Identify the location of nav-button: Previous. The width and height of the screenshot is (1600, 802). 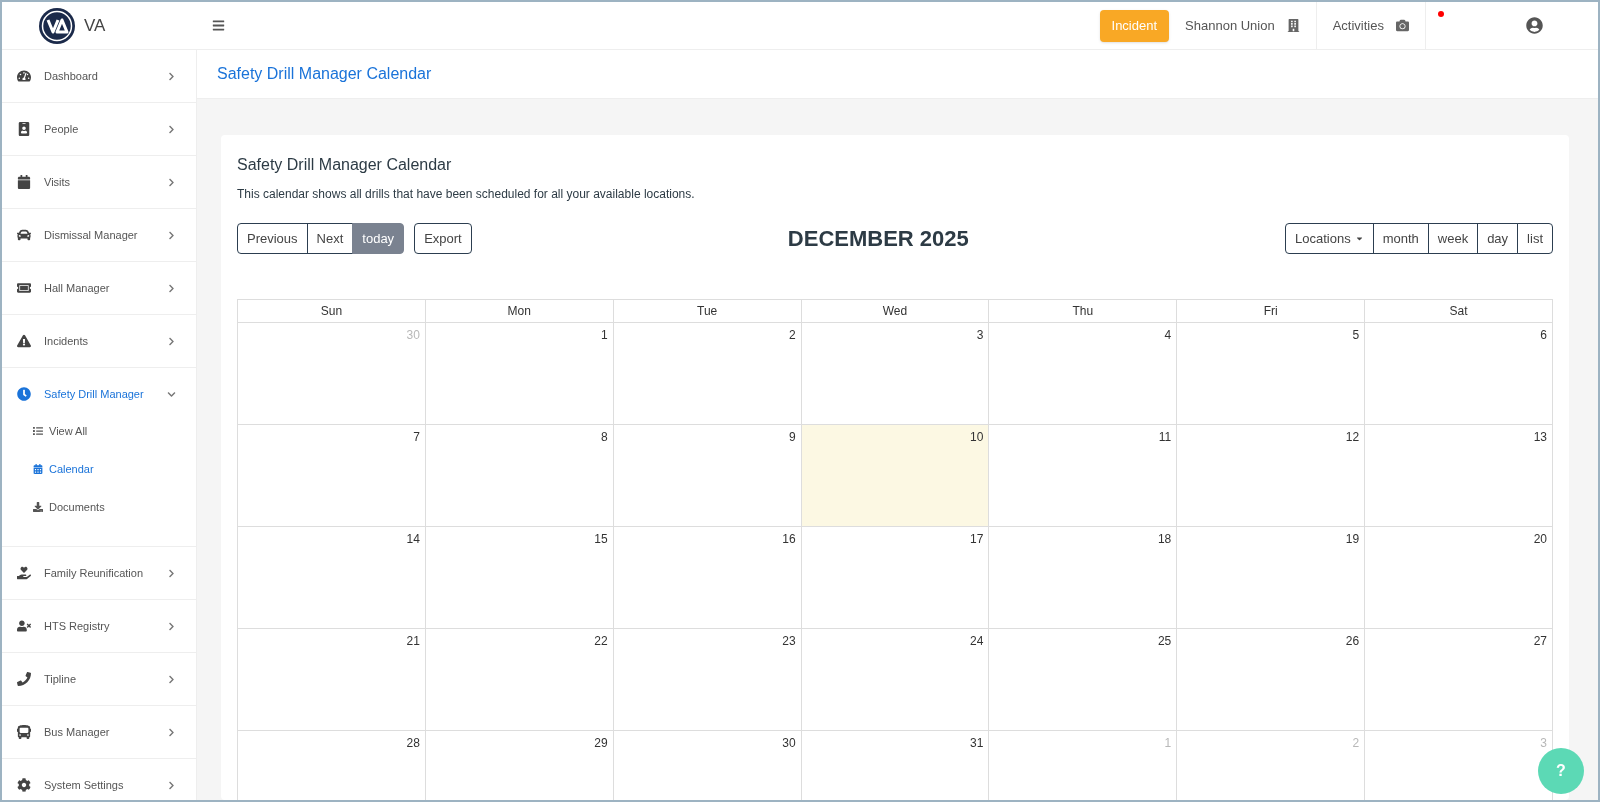
(272, 238).